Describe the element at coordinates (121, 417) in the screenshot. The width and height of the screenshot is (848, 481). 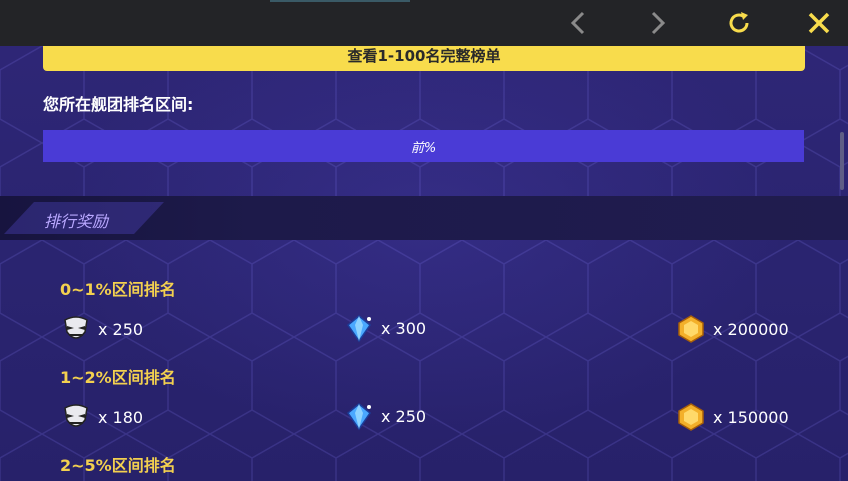
I see `reward-qty: x 180` at that location.